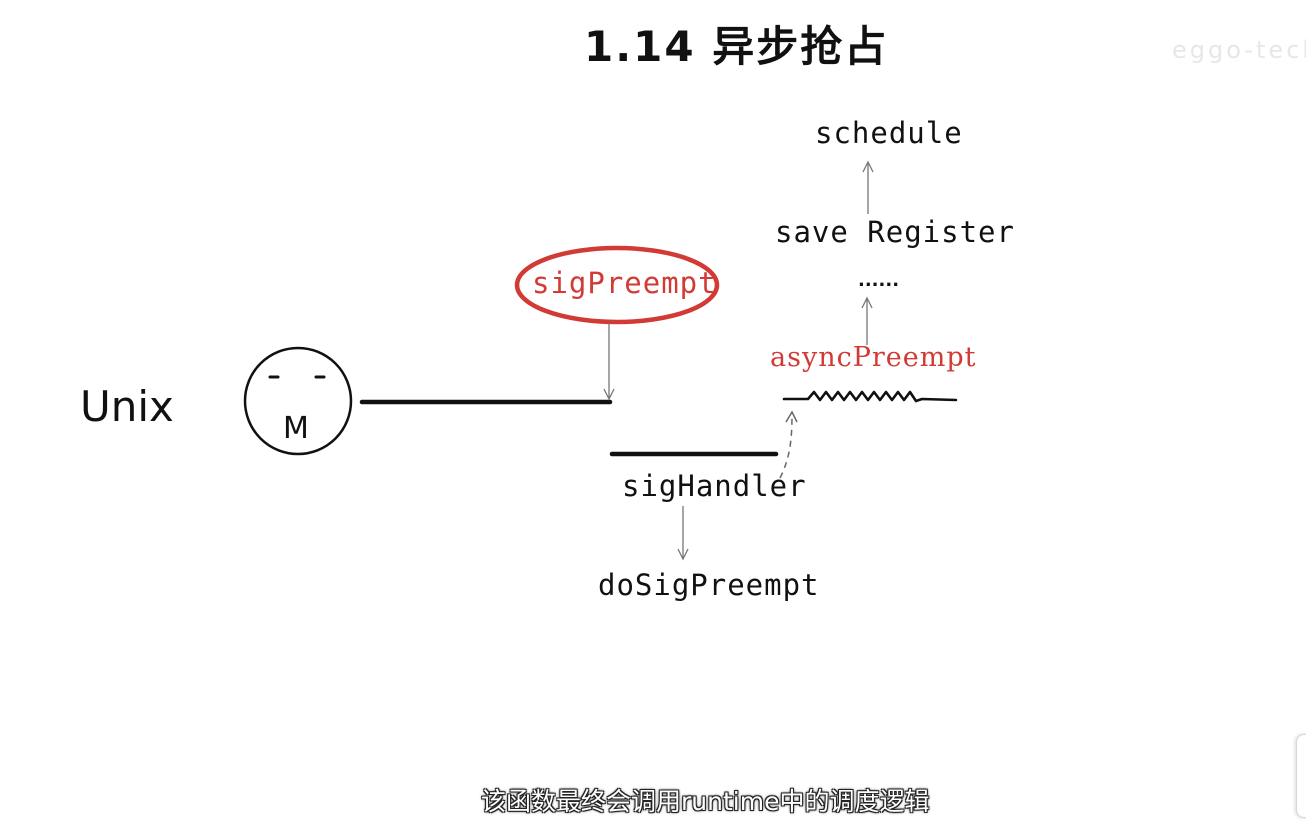 The image size is (1306, 830). What do you see at coordinates (296, 428) in the screenshot?
I see `m-thread-label: M` at bounding box center [296, 428].